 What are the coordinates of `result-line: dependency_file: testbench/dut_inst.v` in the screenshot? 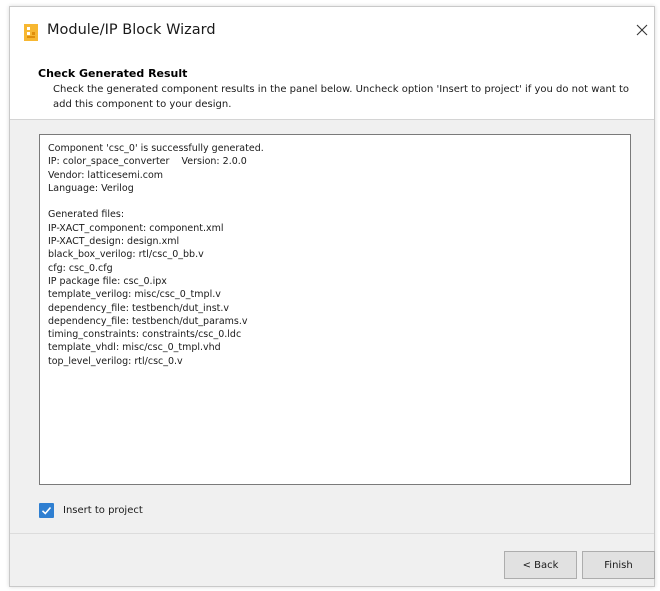 It's located at (139, 308).